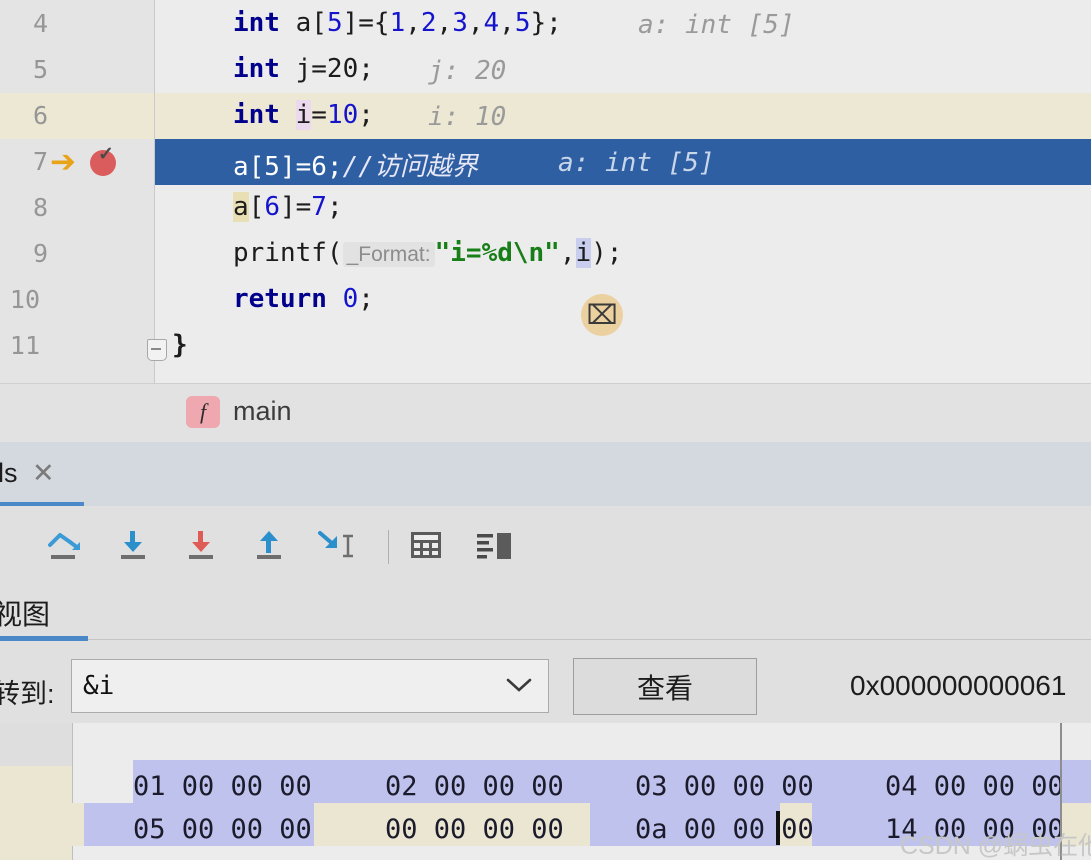 Image resolution: width=1091 pixels, height=860 pixels. Describe the element at coordinates (522, 23) in the screenshot. I see `init-value-5: 5` at that location.